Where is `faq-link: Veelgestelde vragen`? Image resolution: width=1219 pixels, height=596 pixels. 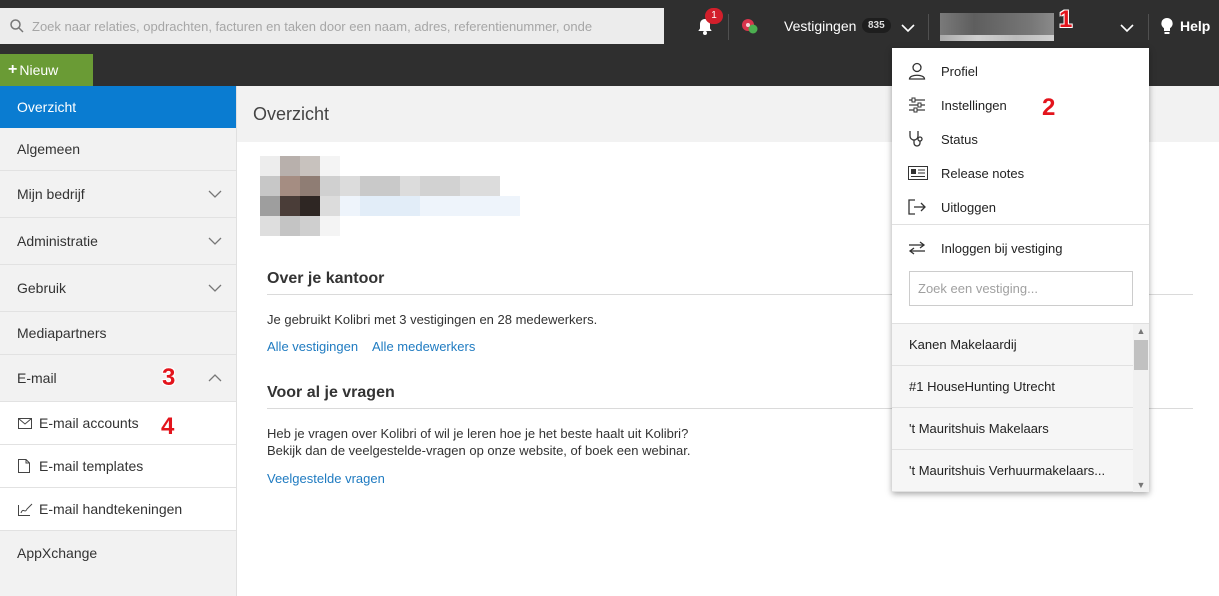
faq-link: Veelgestelde vragen is located at coordinates (326, 478).